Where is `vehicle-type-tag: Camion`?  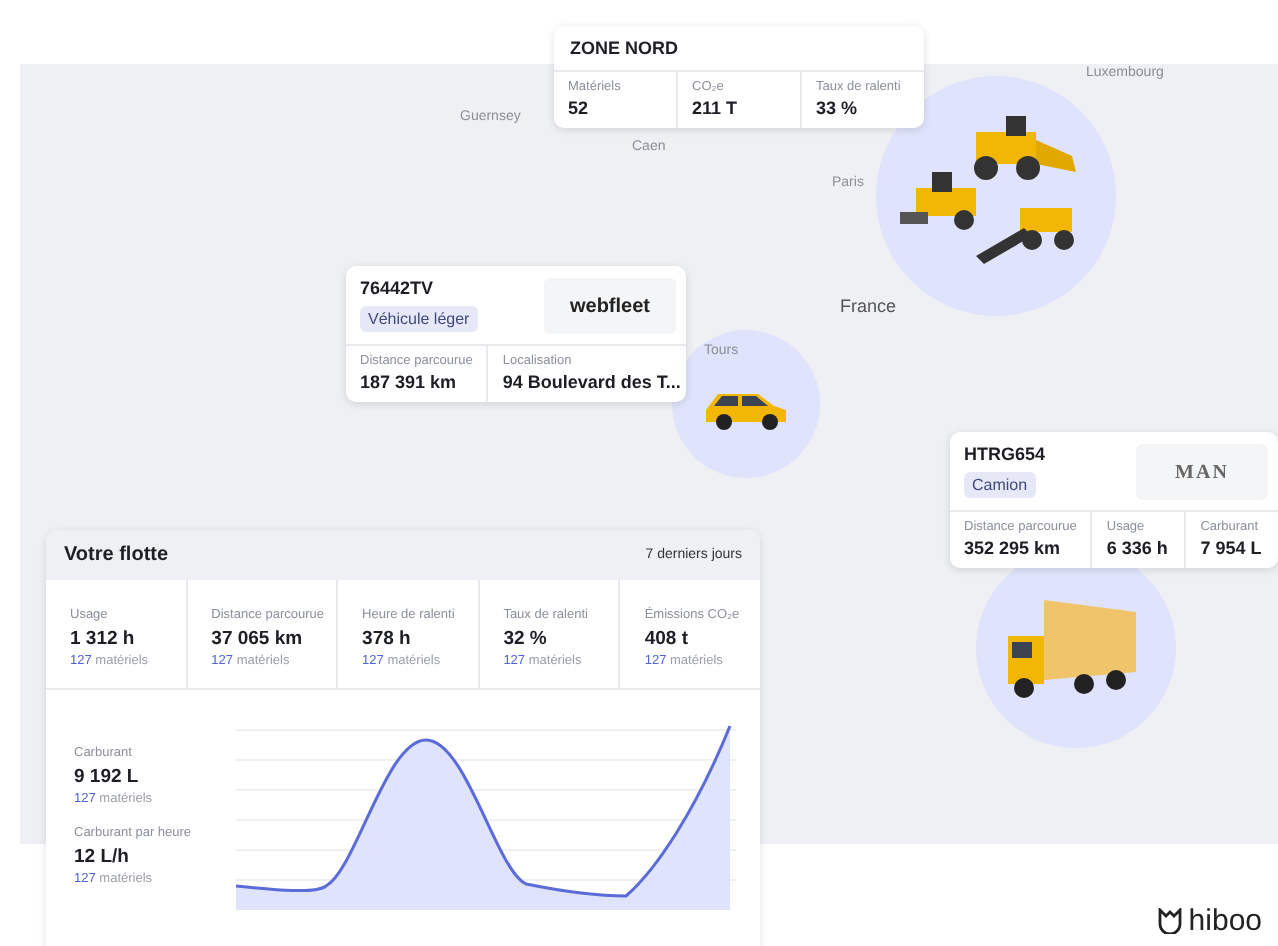 vehicle-type-tag: Camion is located at coordinates (1000, 485).